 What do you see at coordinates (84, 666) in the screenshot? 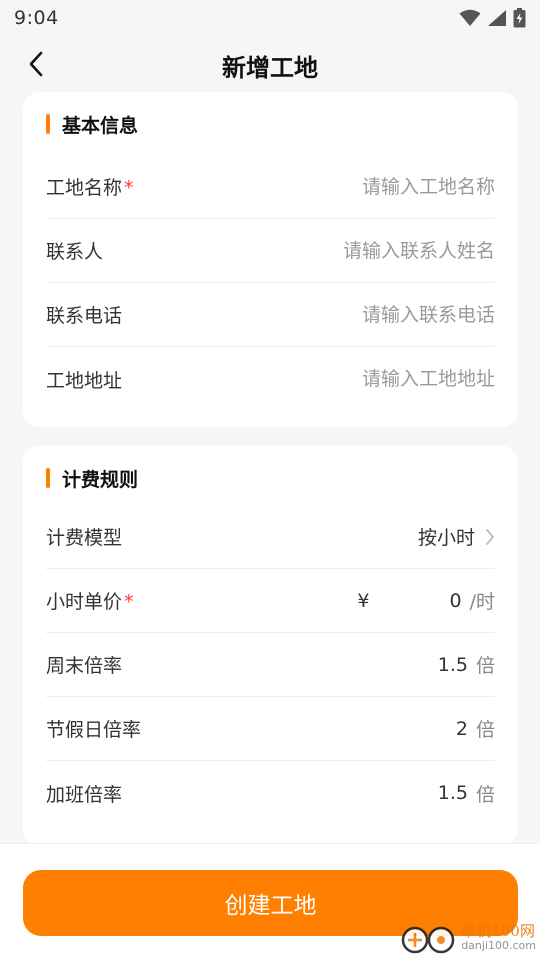
I see `weekend-rate-label: 周末倍率` at bounding box center [84, 666].